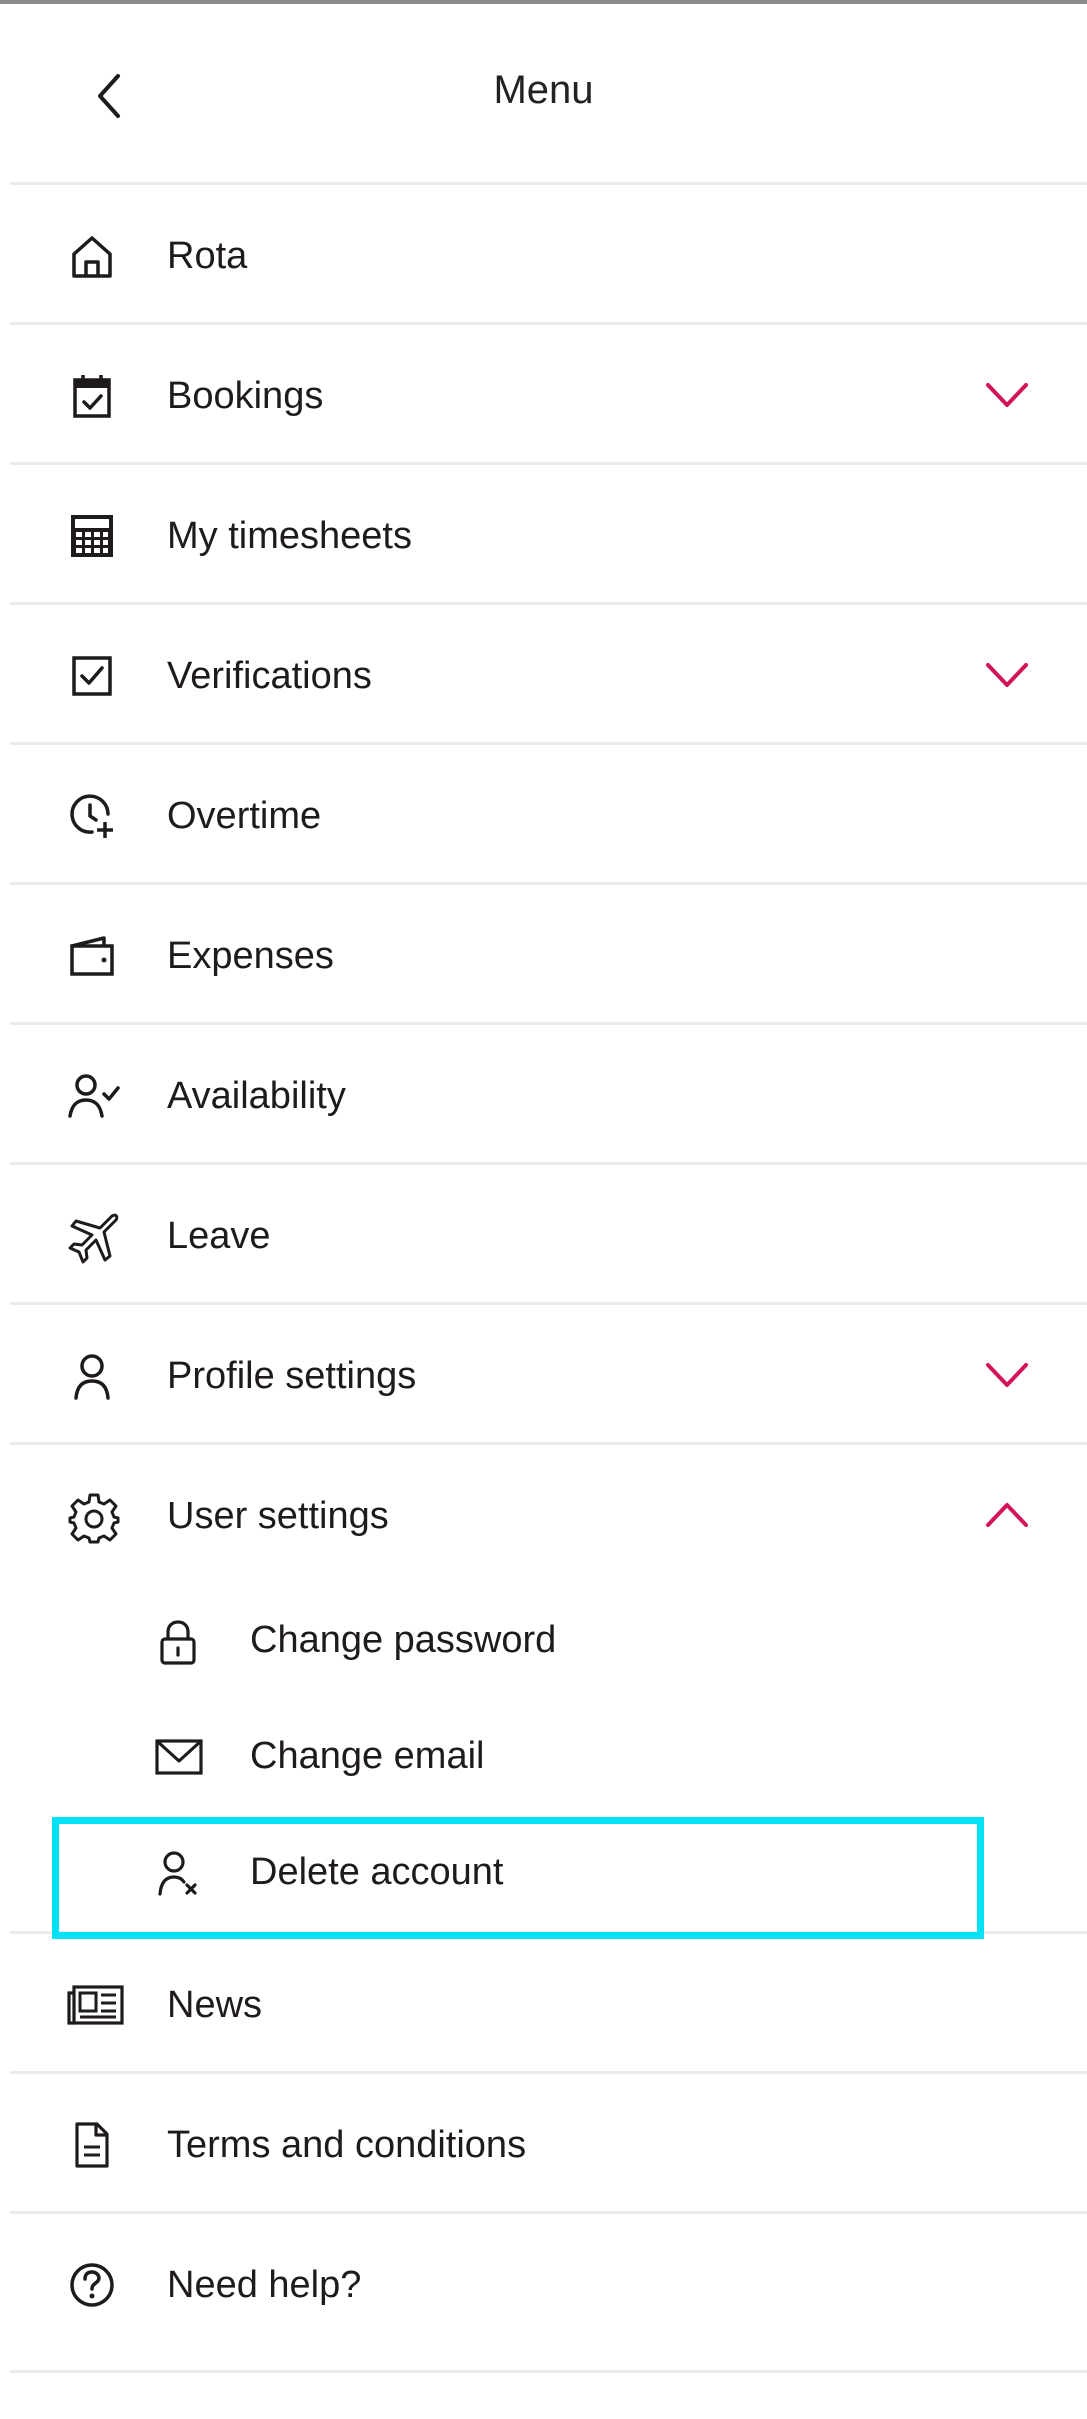  What do you see at coordinates (92, 676) in the screenshot?
I see `checkbox-icon` at bounding box center [92, 676].